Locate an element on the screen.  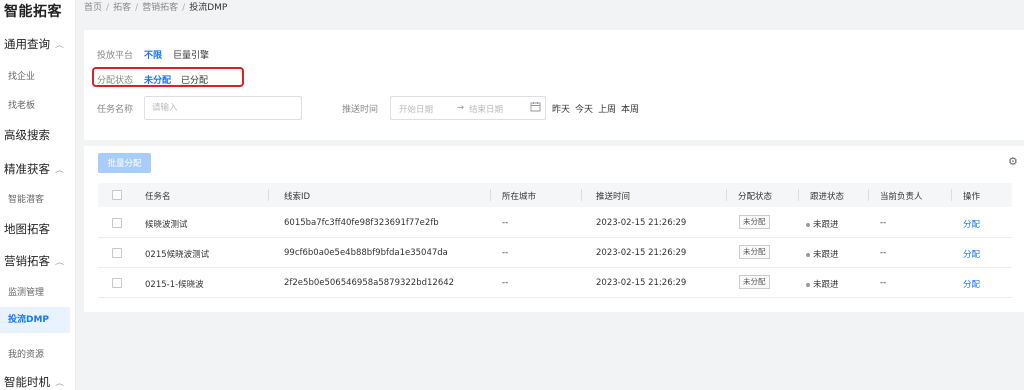
platform-option-ocean-engine: 巨量引擎 is located at coordinates (191, 54).